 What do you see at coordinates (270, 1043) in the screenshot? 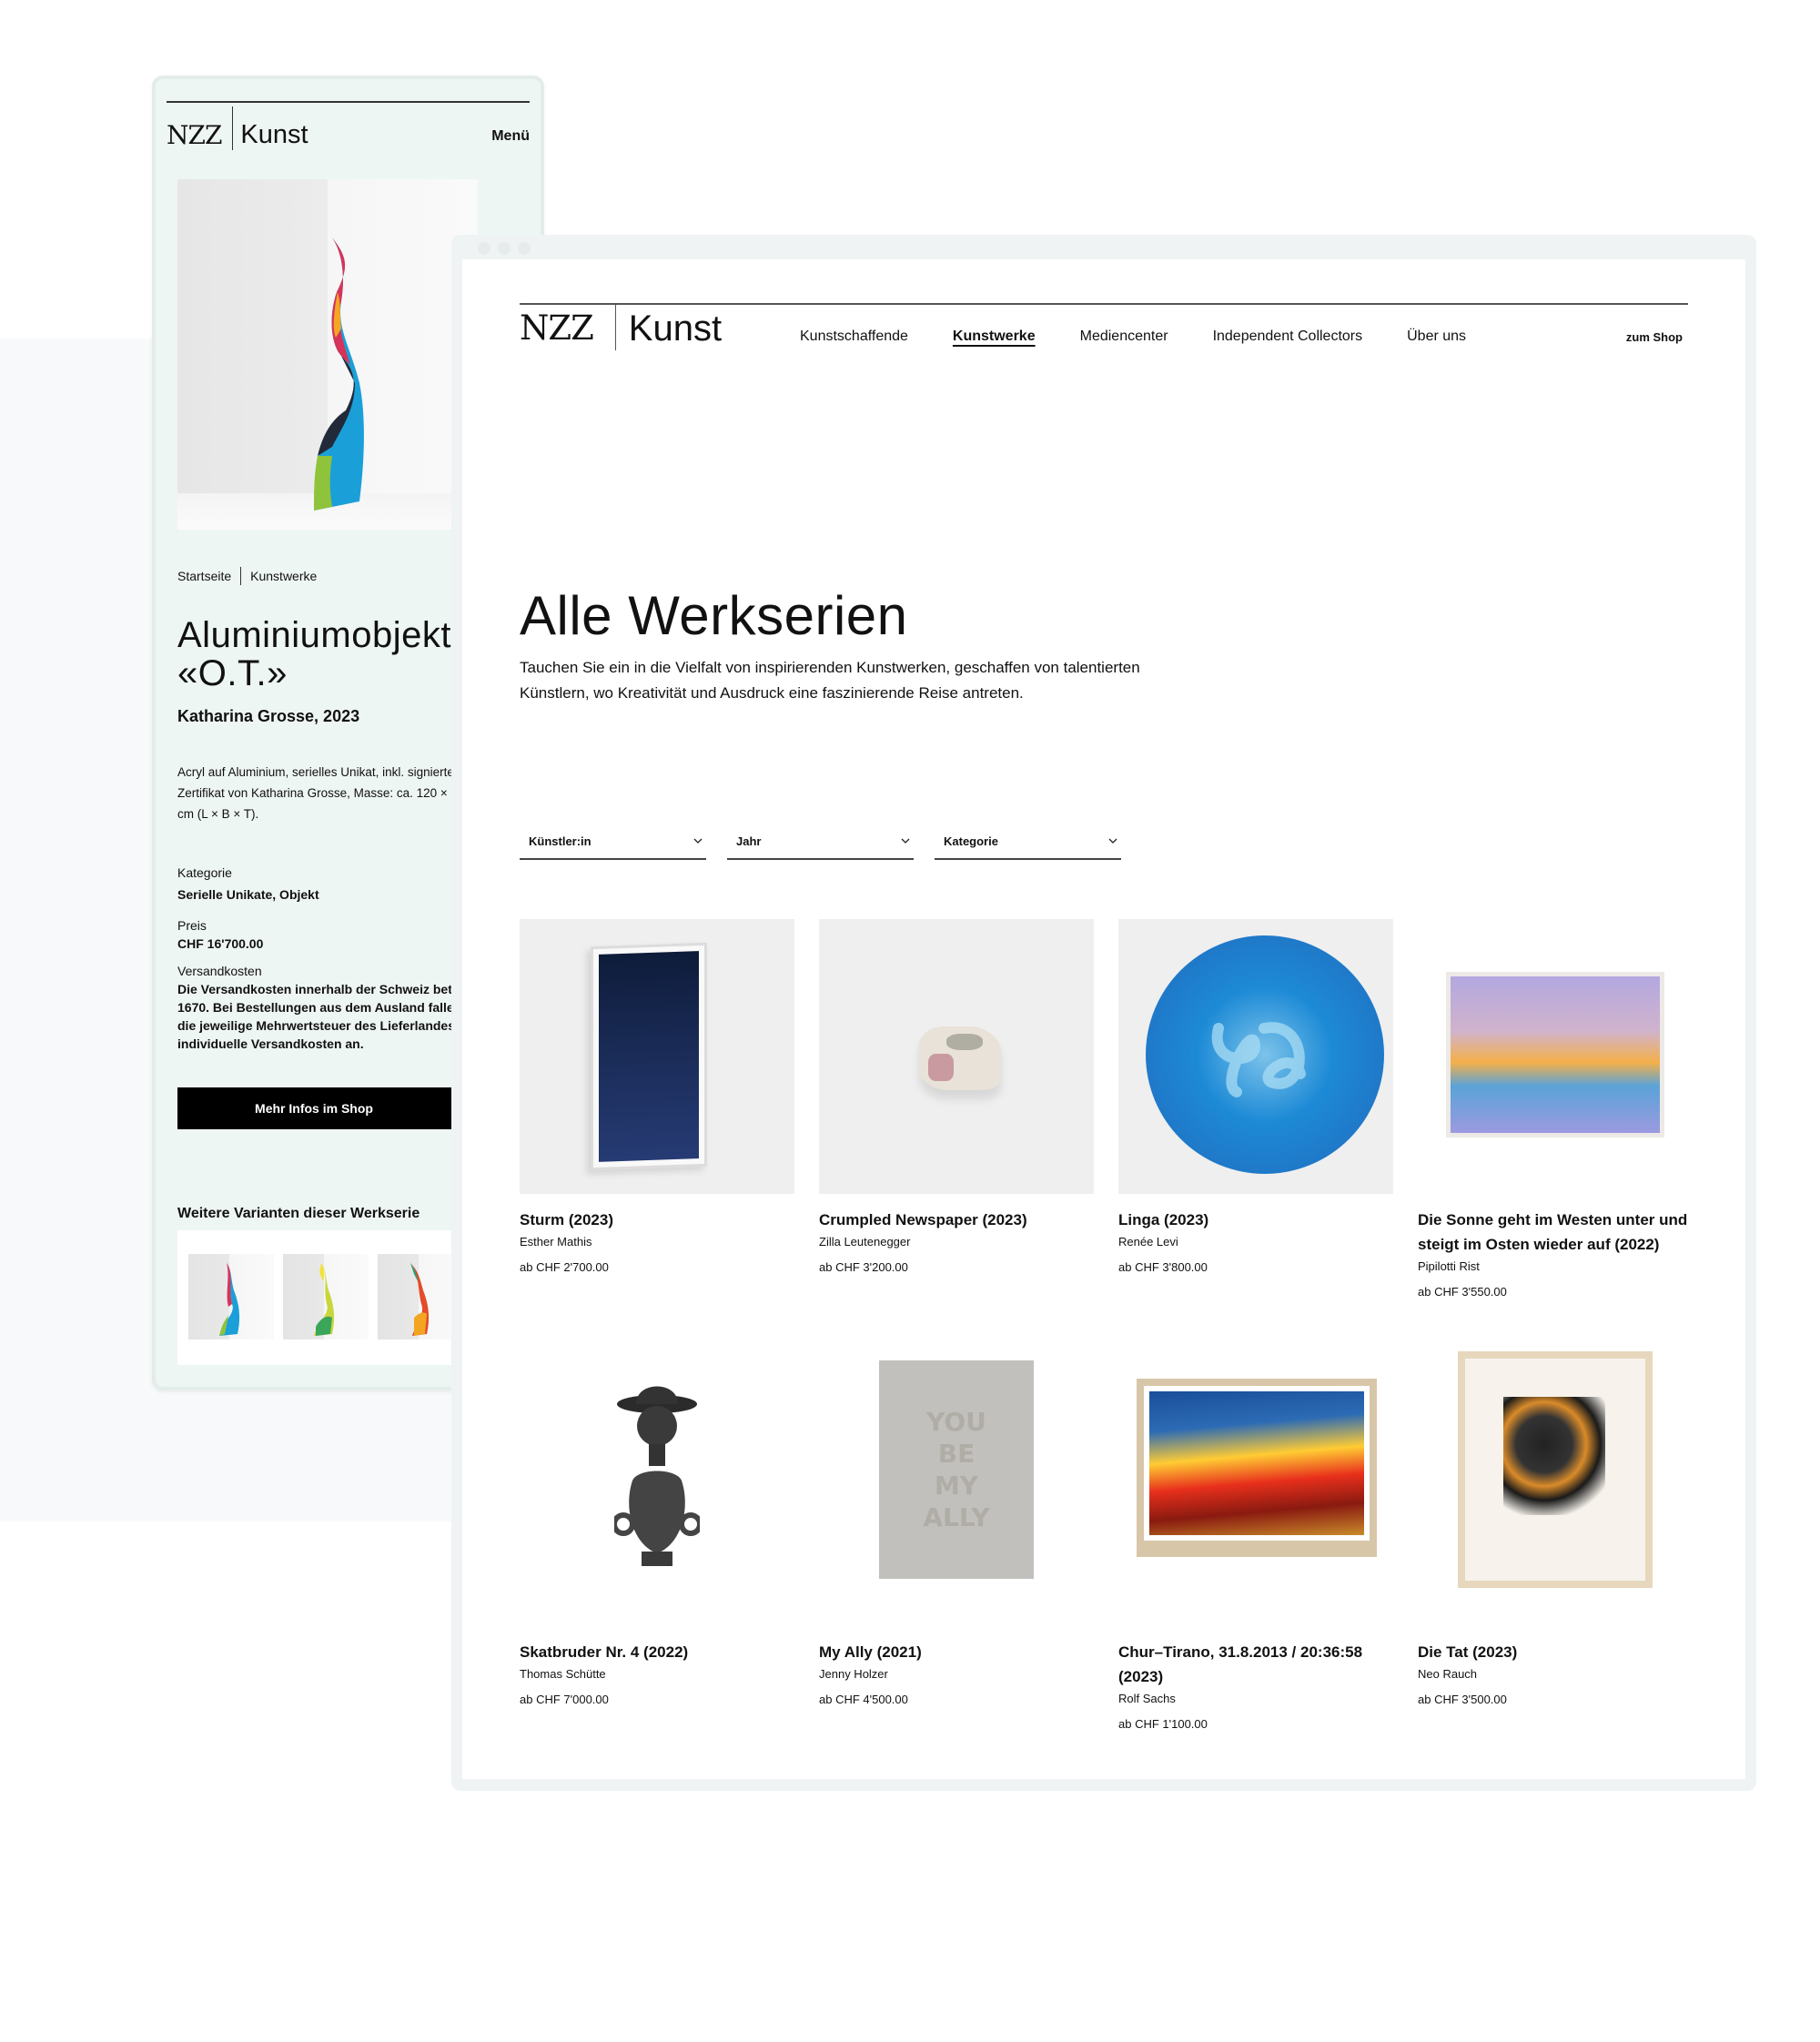
I see `shipping-value-line: individuelle Versandkosten an.` at bounding box center [270, 1043].